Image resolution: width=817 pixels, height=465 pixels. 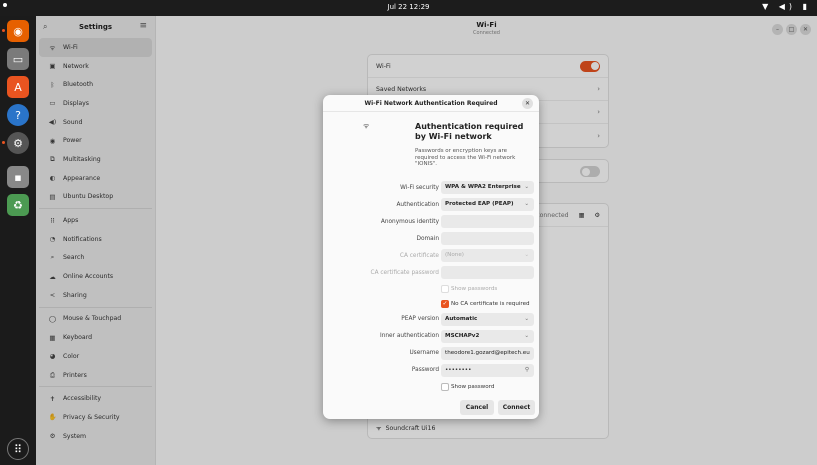 What do you see at coordinates (786, 6) in the screenshot?
I see `system-tray: ▼ ◀) ▮` at bounding box center [786, 6].